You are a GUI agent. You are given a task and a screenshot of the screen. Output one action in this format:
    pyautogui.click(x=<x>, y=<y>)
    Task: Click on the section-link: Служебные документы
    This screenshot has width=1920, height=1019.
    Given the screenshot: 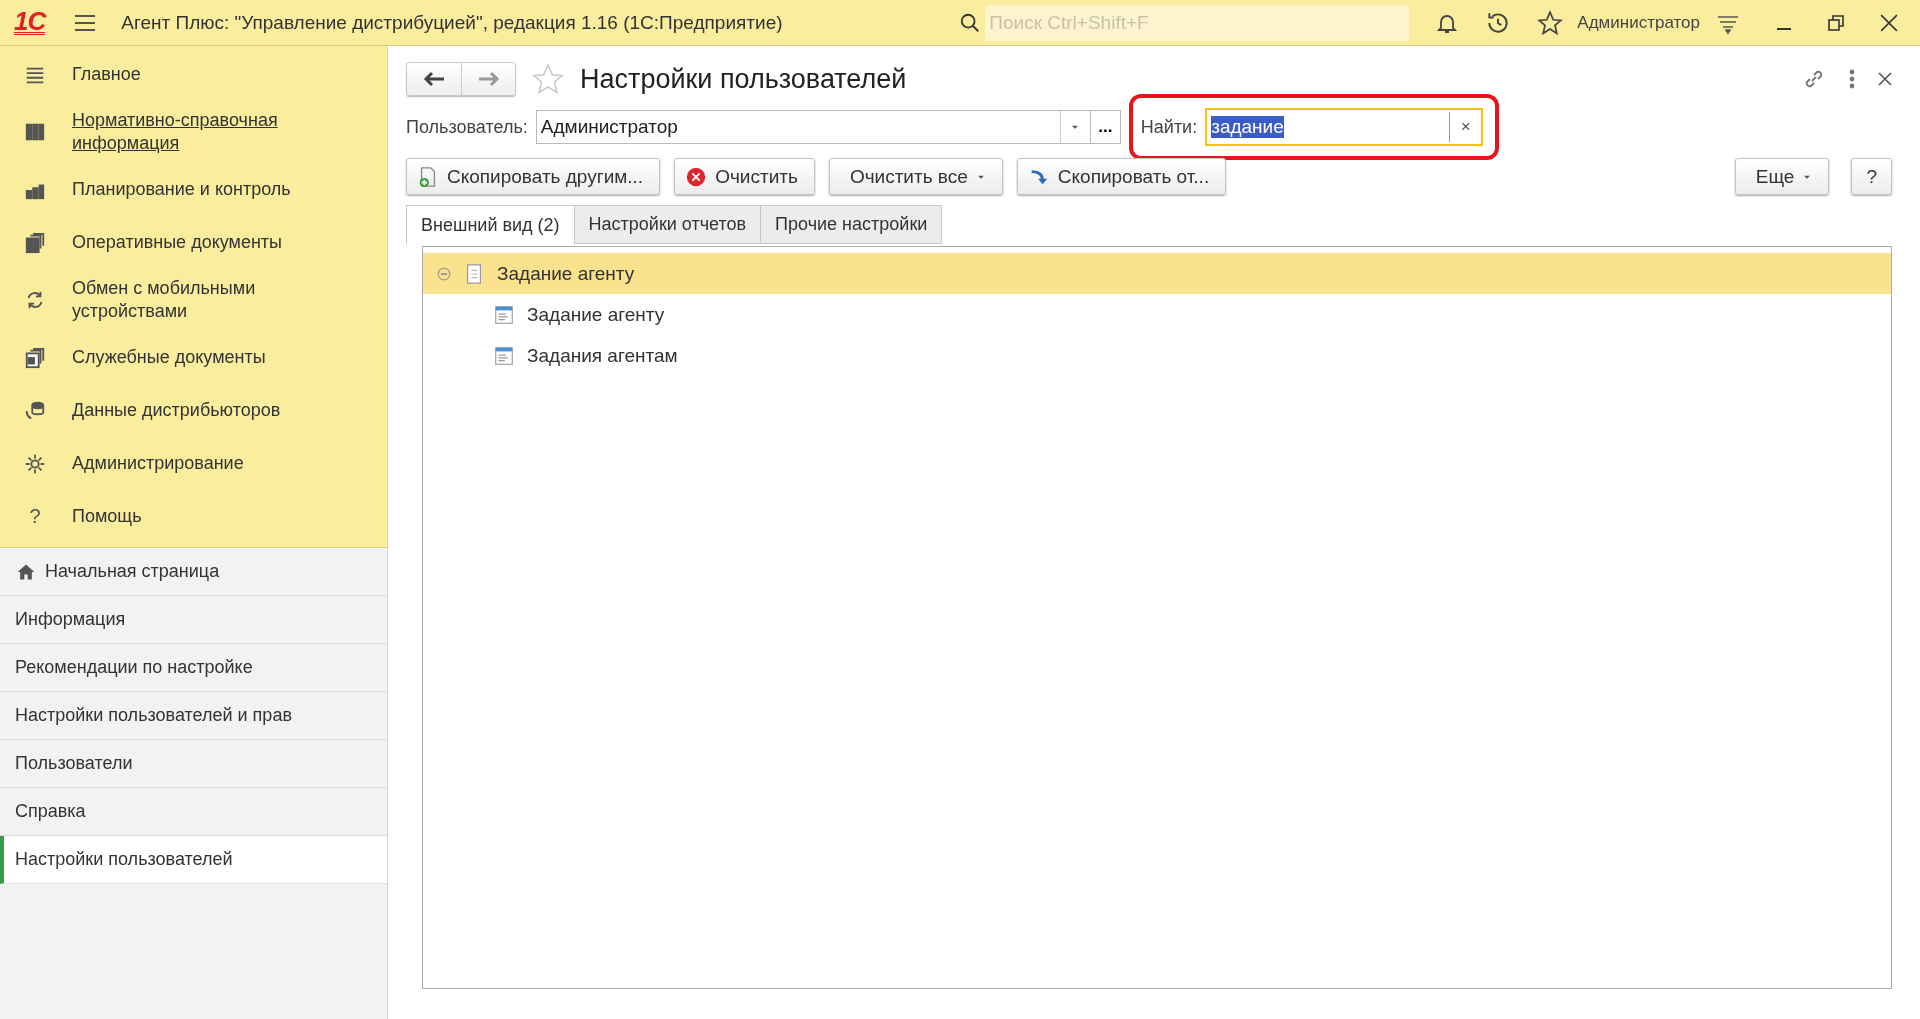 What is the action you would take?
    pyautogui.click(x=193, y=357)
    